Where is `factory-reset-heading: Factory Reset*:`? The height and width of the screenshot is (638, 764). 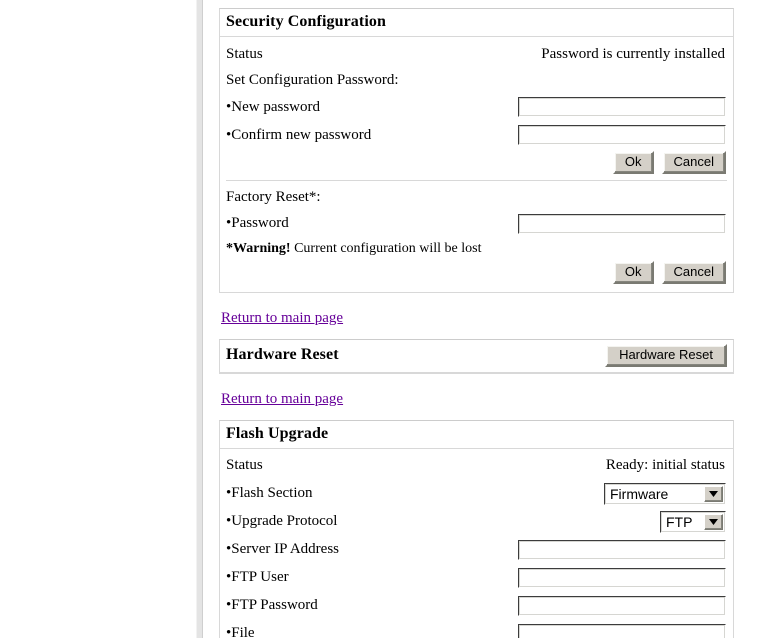 factory-reset-heading: Factory Reset*: is located at coordinates (273, 196).